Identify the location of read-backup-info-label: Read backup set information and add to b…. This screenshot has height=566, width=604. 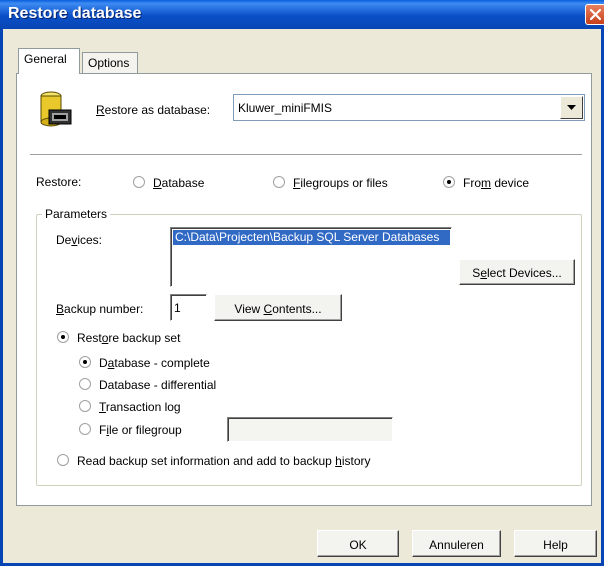
(224, 461).